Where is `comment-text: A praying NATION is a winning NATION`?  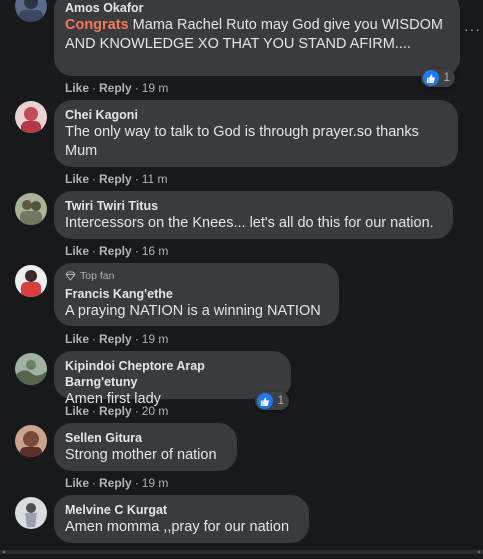 comment-text: A praying NATION is a winning NATION is located at coordinates (193, 311).